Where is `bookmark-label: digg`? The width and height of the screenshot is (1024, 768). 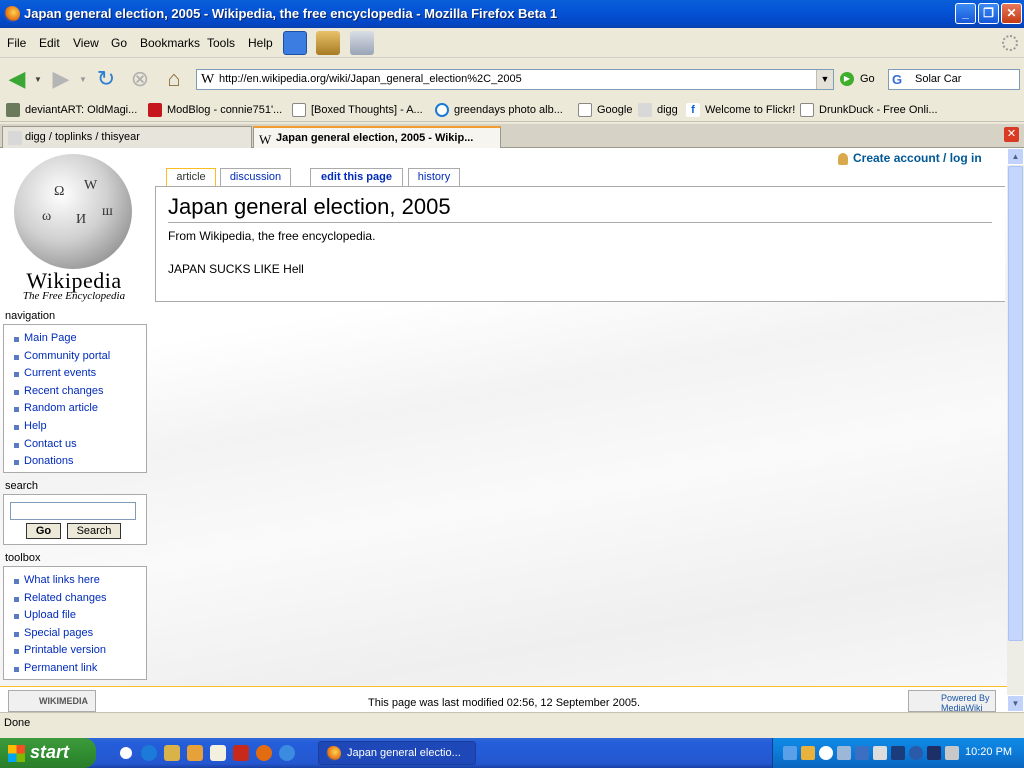 bookmark-label: digg is located at coordinates (667, 110).